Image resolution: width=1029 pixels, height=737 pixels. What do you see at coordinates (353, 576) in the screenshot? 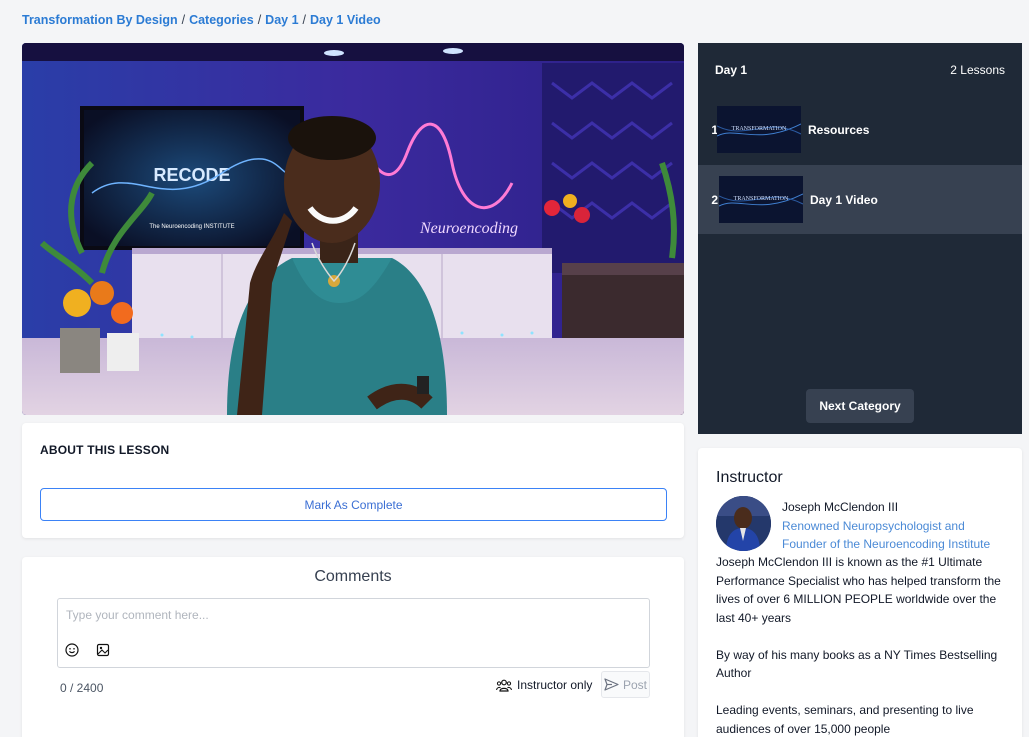
I see `comments-heading: Comments` at bounding box center [353, 576].